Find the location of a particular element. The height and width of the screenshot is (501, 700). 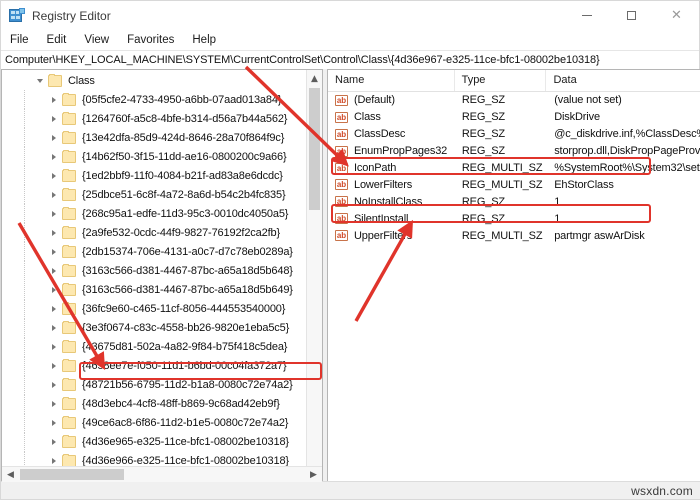

tree-item: {4d36e965-e325-11ce-bfc1-08002be10318} is located at coordinates (154, 442).